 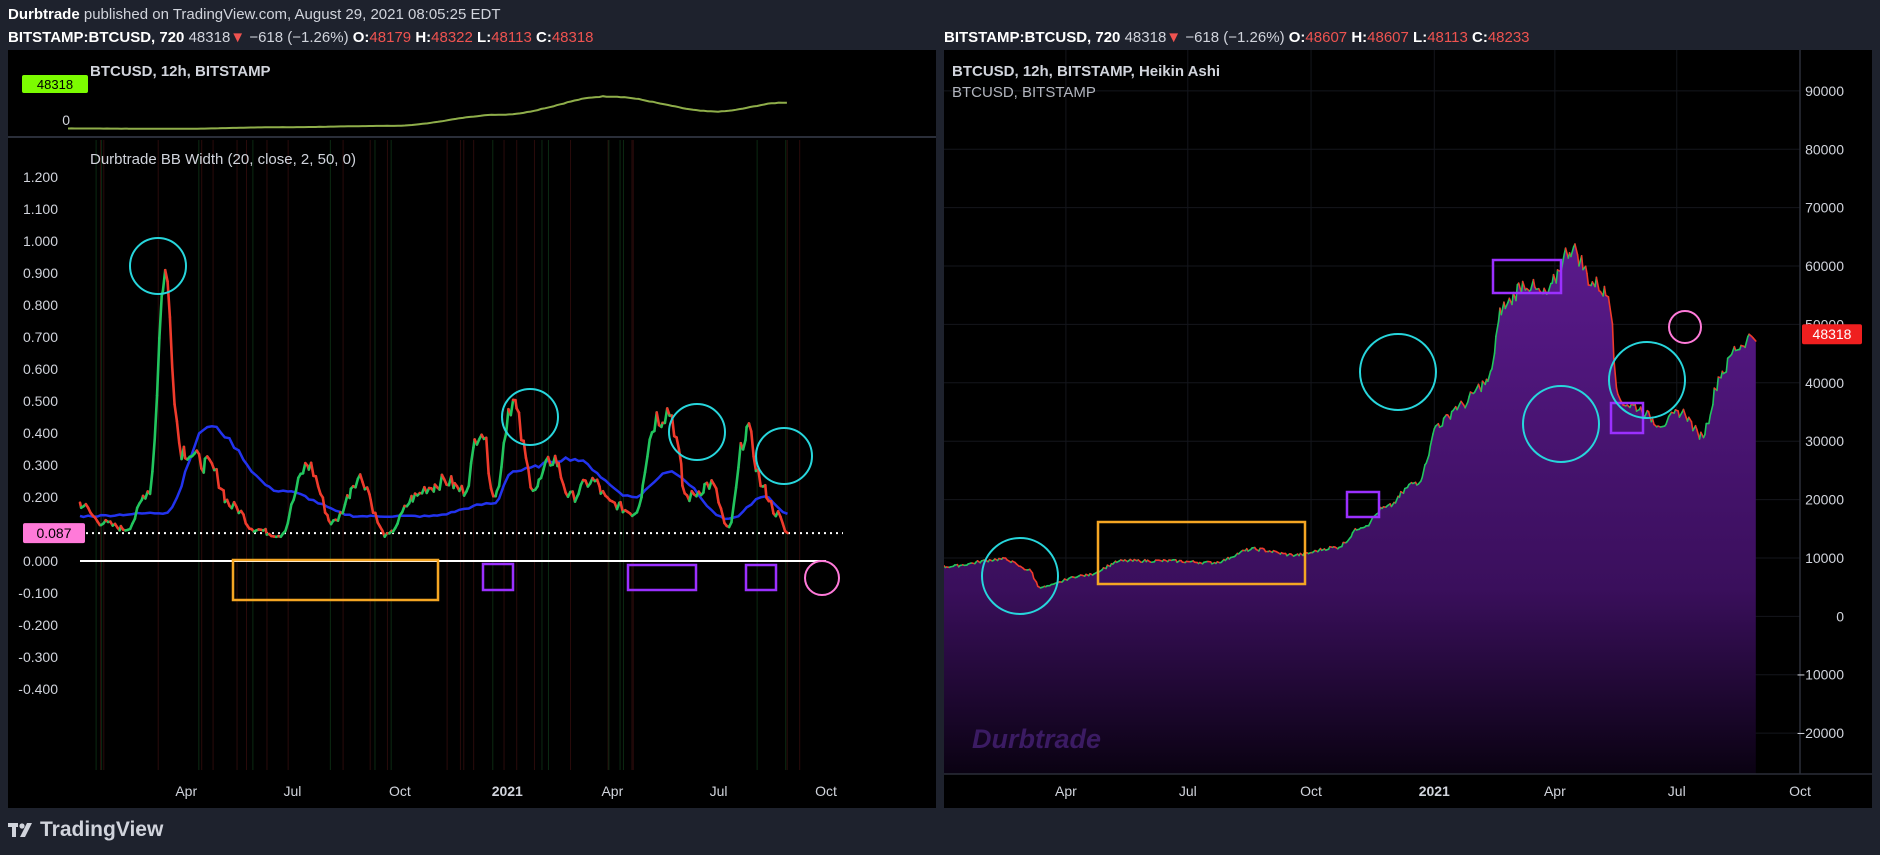 What do you see at coordinates (40, 273) in the screenshot?
I see `y-tick-label: 0.900` at bounding box center [40, 273].